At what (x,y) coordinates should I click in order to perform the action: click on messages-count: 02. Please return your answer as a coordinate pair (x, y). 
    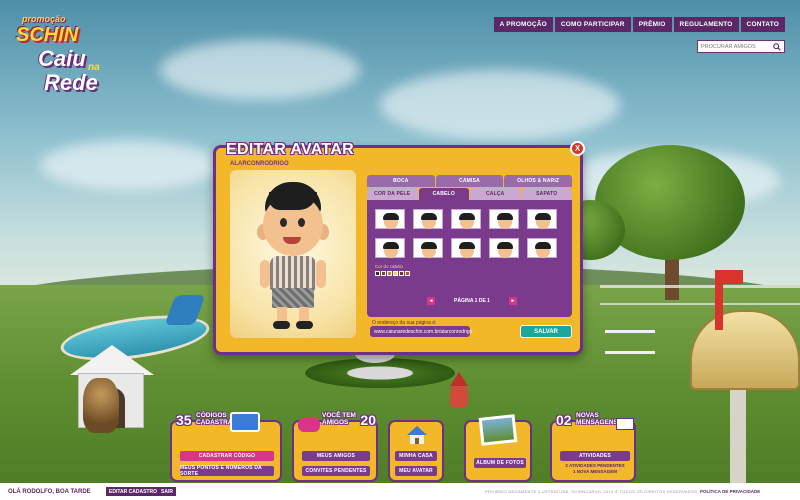
    Looking at the image, I should click on (564, 420).